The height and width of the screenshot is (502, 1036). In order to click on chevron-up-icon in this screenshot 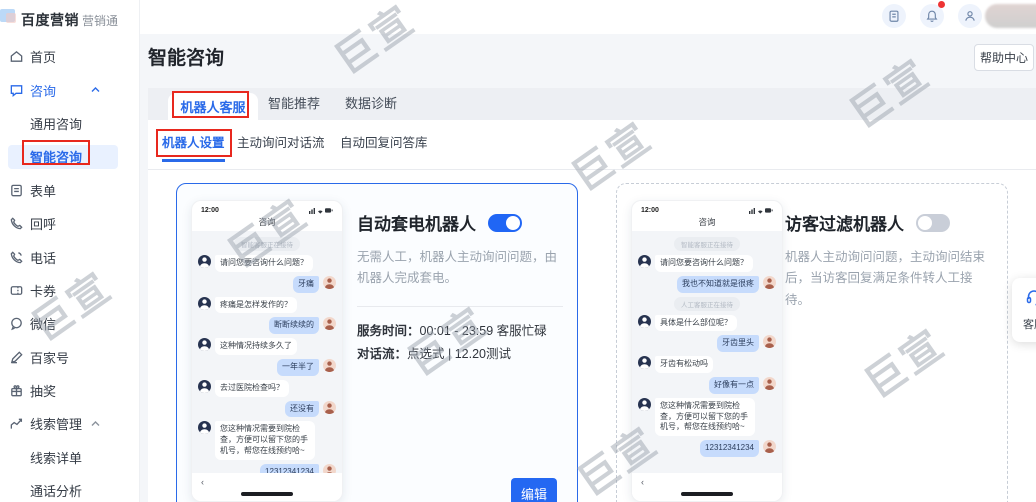, I will do `click(95, 423)`.